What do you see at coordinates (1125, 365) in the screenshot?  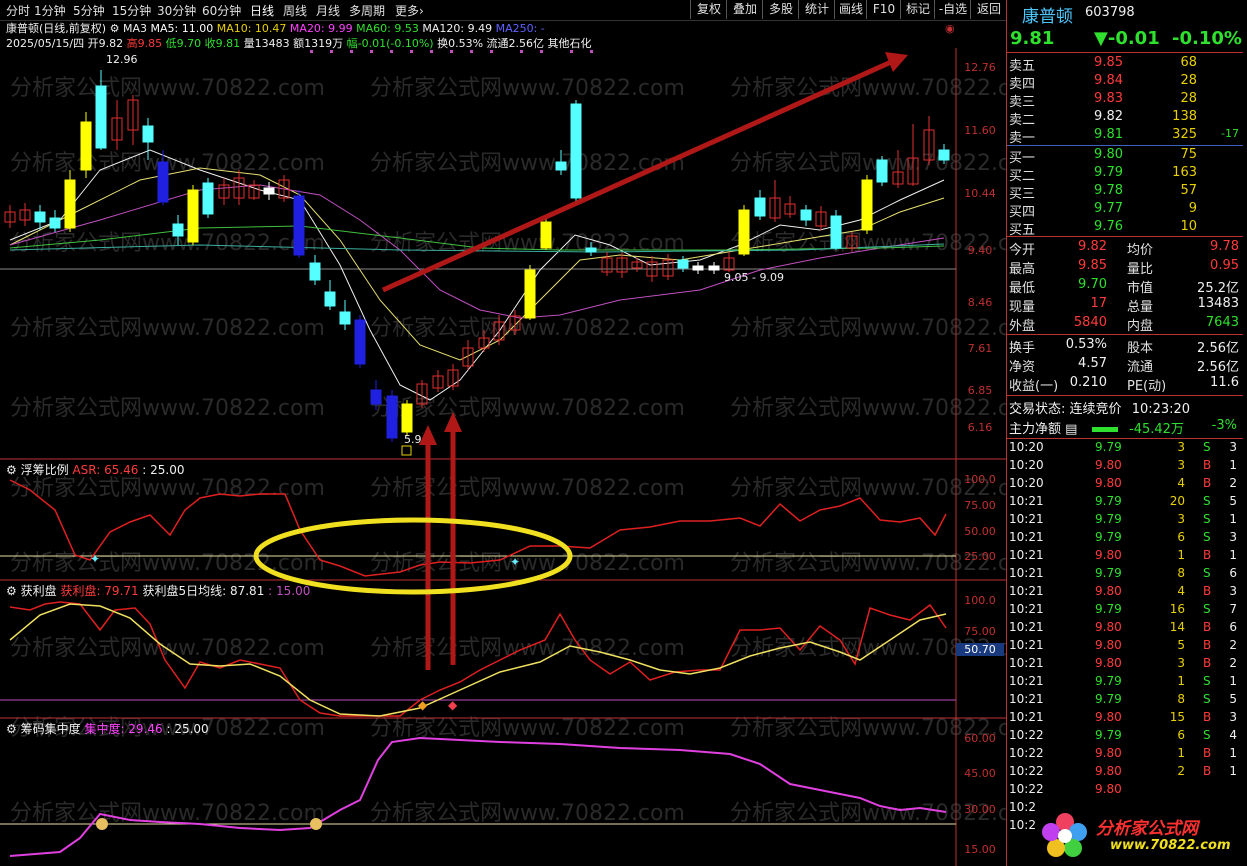 I see `stat-row: 净资 4.57 流通 2.56亿` at bounding box center [1125, 365].